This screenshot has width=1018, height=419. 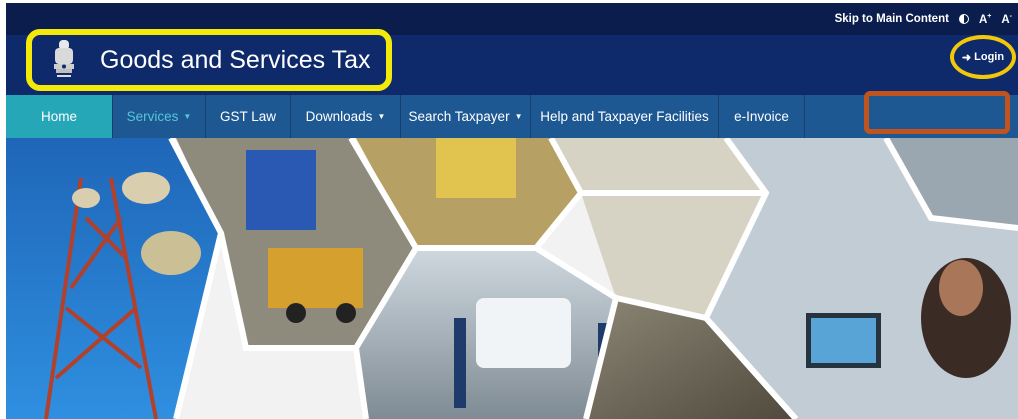 What do you see at coordinates (989, 57) in the screenshot?
I see `login-label: Login` at bounding box center [989, 57].